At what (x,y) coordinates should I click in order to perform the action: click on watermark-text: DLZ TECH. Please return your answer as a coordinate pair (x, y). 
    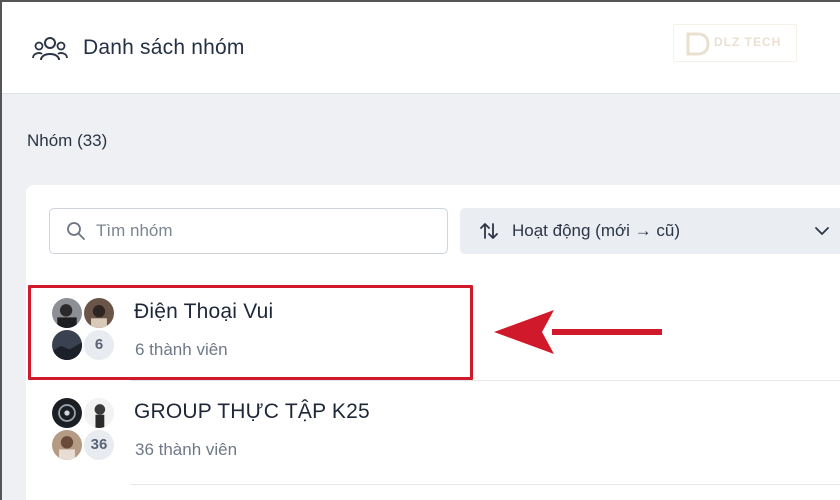
    Looking at the image, I should click on (748, 42).